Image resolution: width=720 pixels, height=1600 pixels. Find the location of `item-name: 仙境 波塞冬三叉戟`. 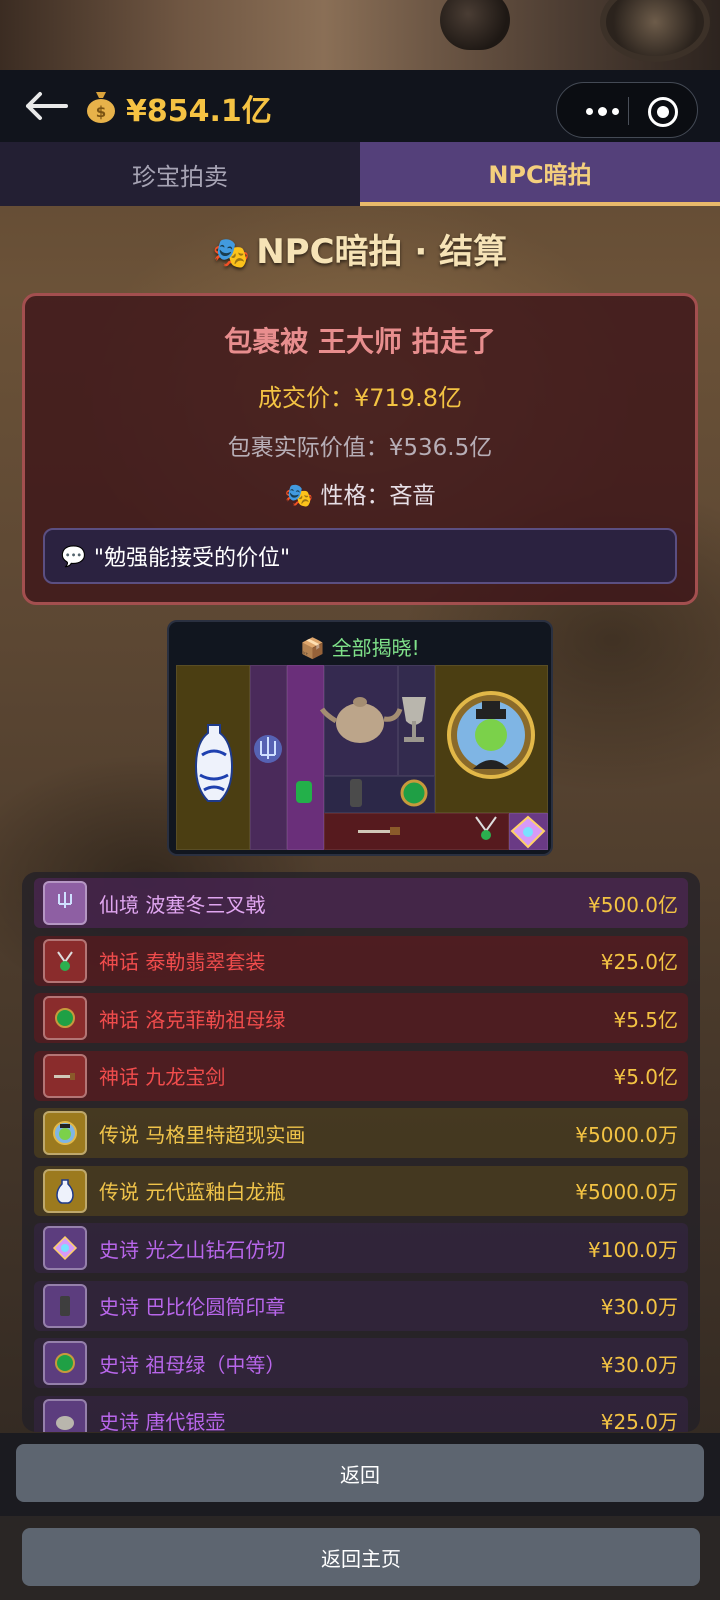

item-name: 仙境 波塞冬三叉戟 is located at coordinates (182, 904).